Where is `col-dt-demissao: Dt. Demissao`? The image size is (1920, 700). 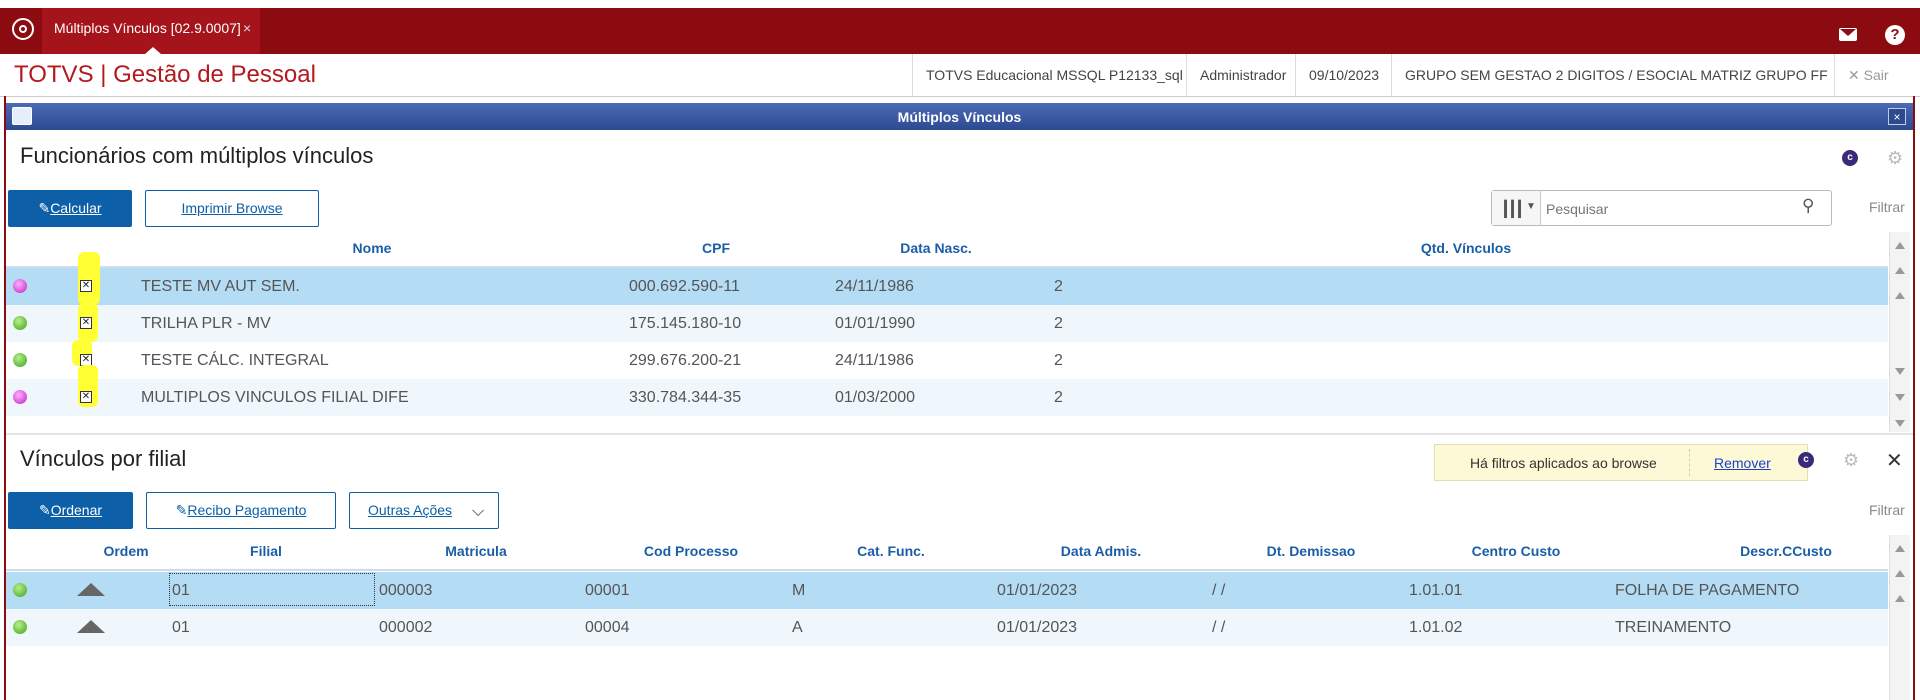
col-dt-demissao: Dt. Demissao is located at coordinates (1311, 551).